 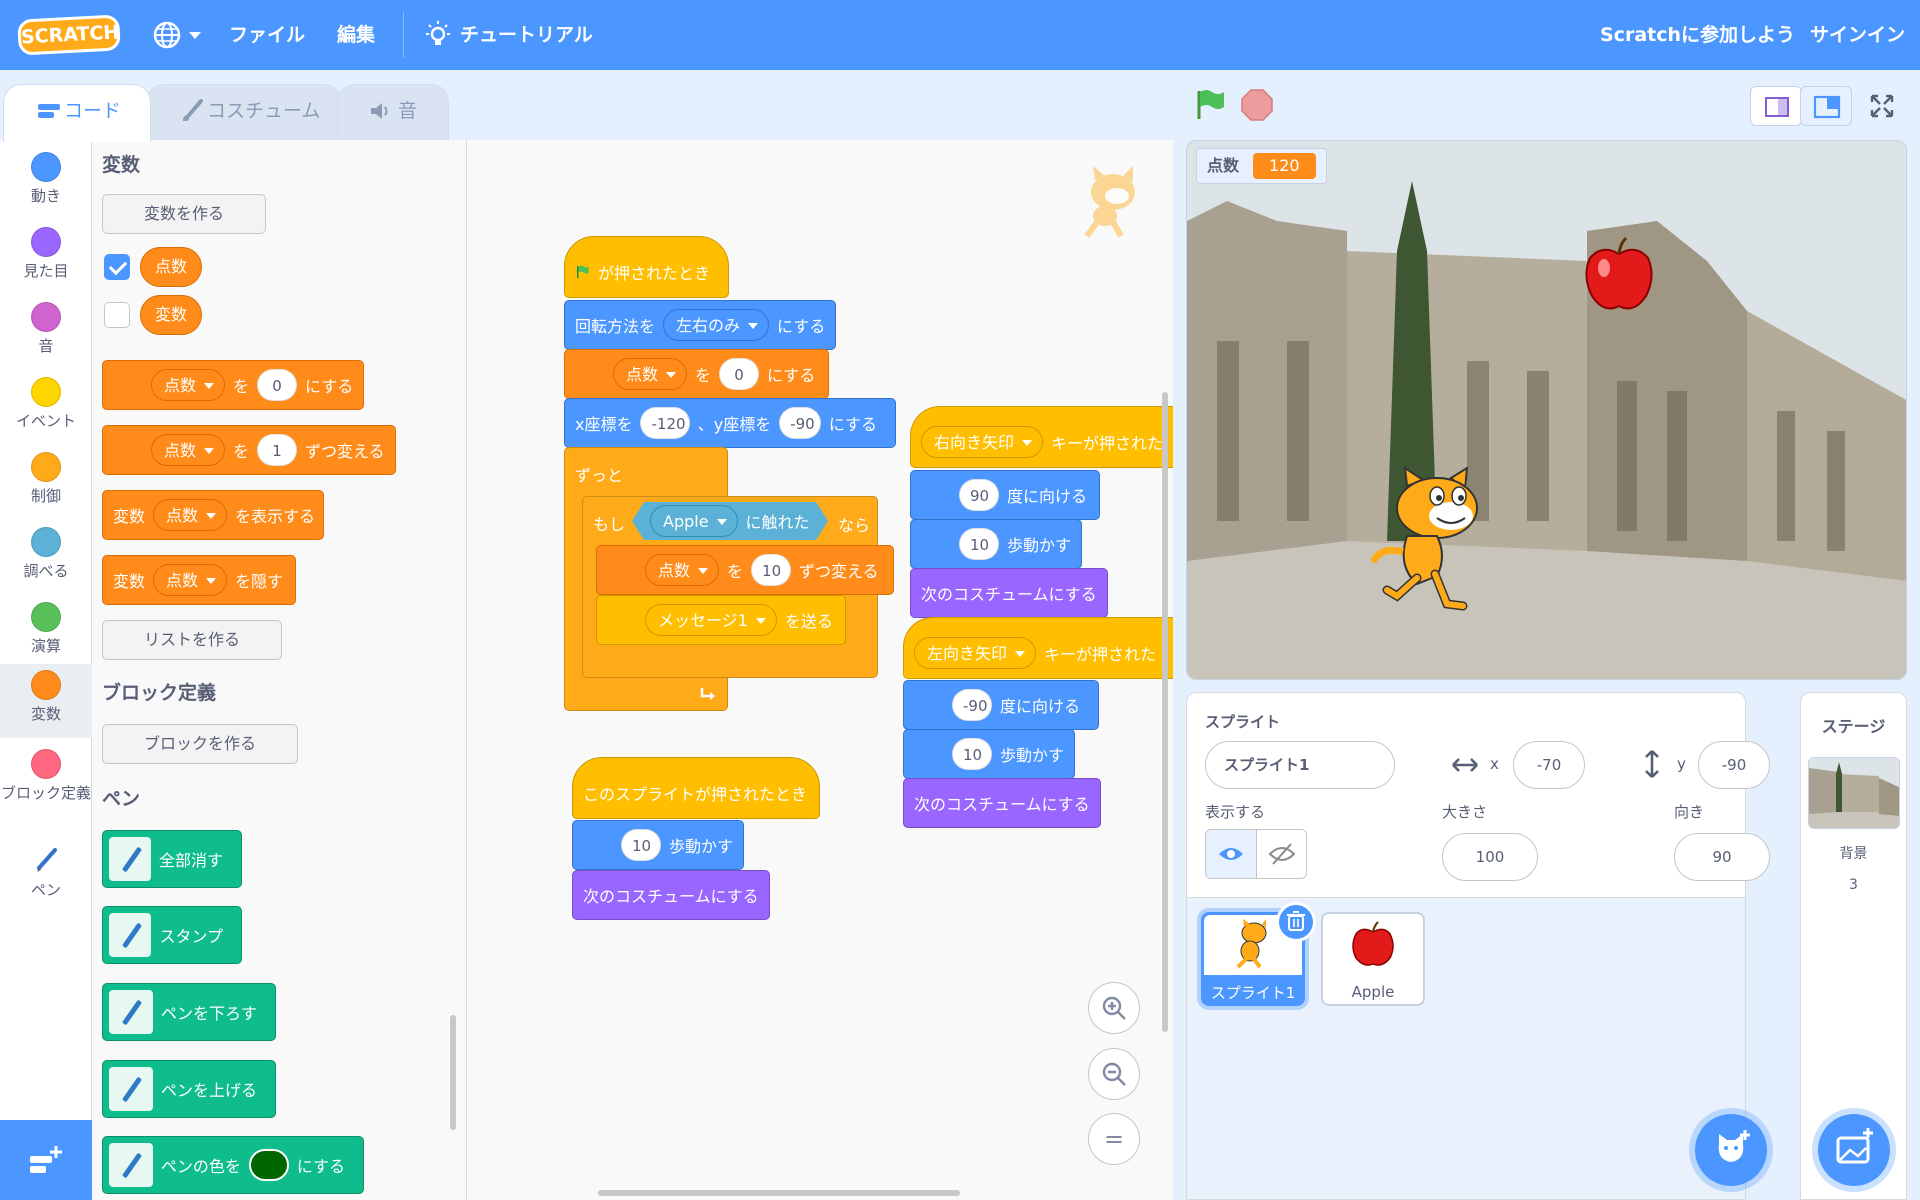 What do you see at coordinates (1697, 35) in the screenshot?
I see `join-link: Scratchに参加しよう` at bounding box center [1697, 35].